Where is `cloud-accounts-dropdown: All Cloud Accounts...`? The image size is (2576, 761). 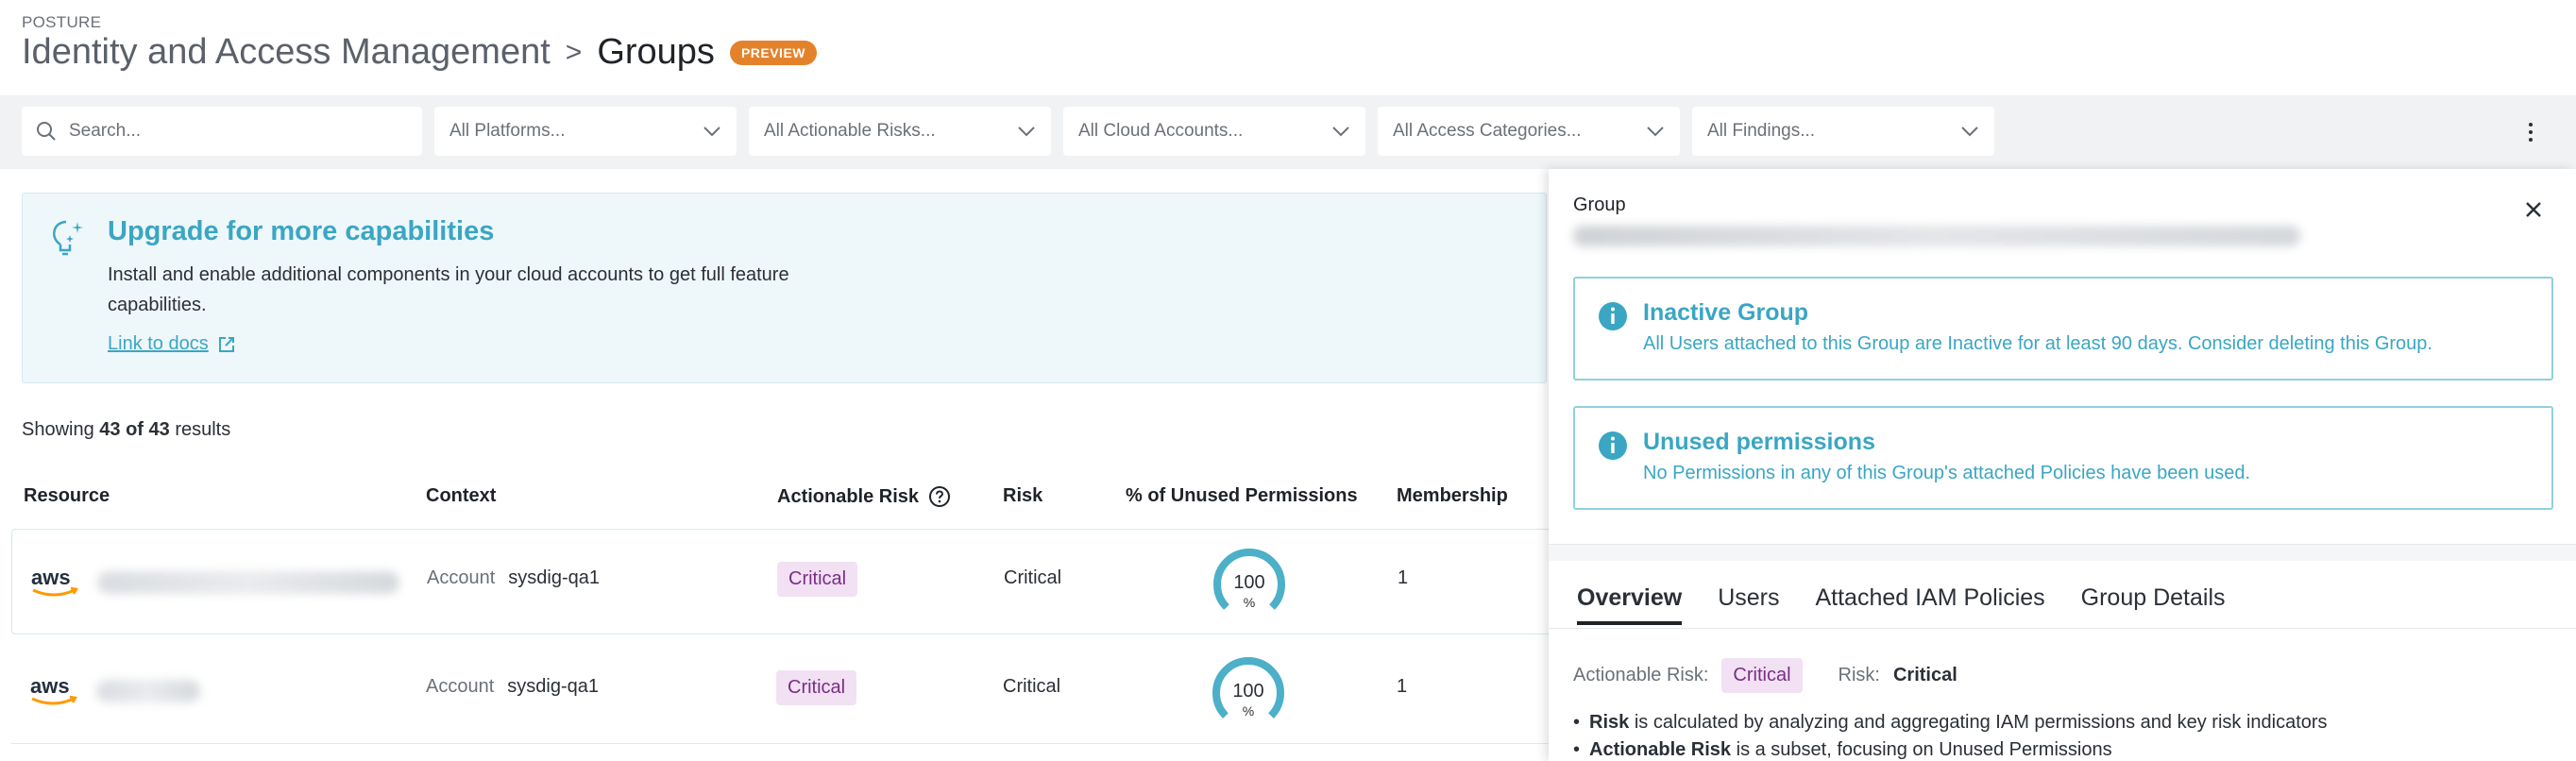 cloud-accounts-dropdown: All Cloud Accounts... is located at coordinates (1214, 131).